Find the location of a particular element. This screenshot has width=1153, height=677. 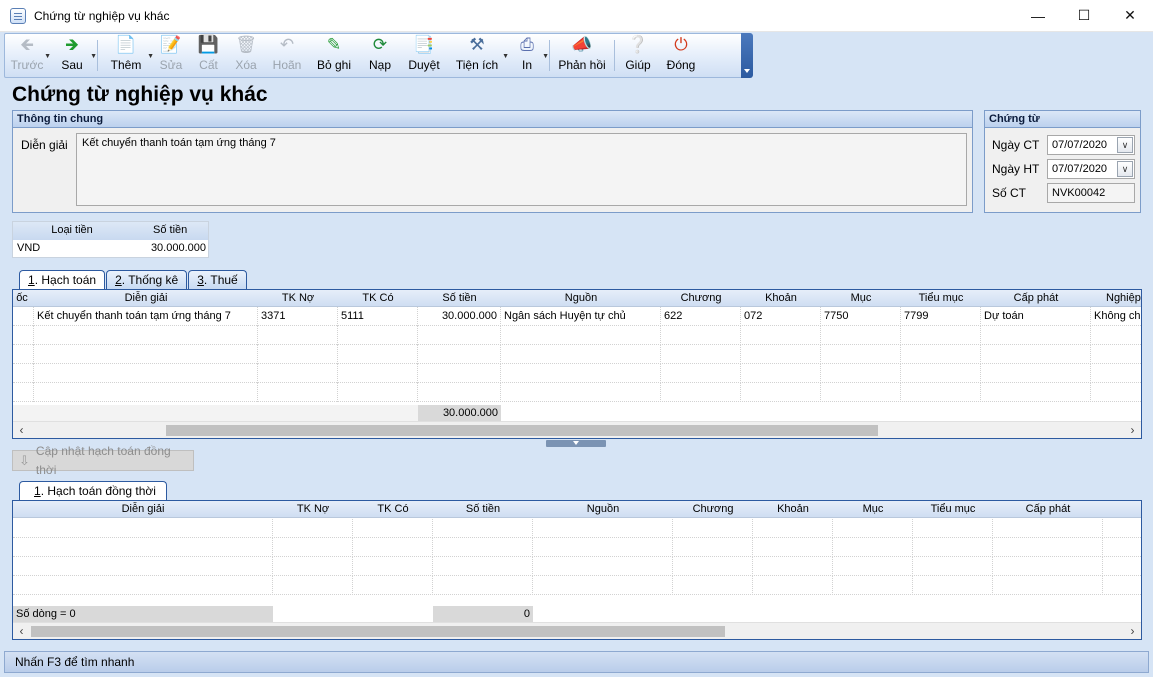

delete-button: 🗑 Xóa is located at coordinates (246, 55).